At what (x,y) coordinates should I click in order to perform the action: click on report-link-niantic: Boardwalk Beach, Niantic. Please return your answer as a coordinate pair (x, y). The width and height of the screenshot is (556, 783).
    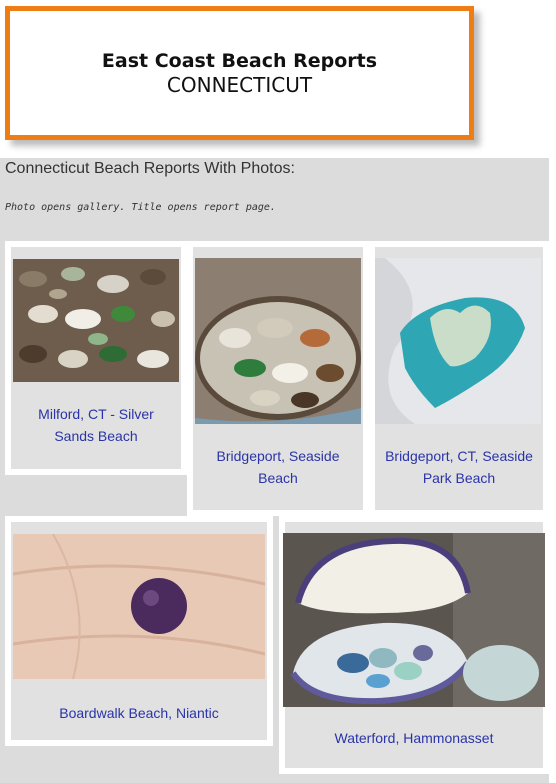
    Looking at the image, I should click on (139, 713).